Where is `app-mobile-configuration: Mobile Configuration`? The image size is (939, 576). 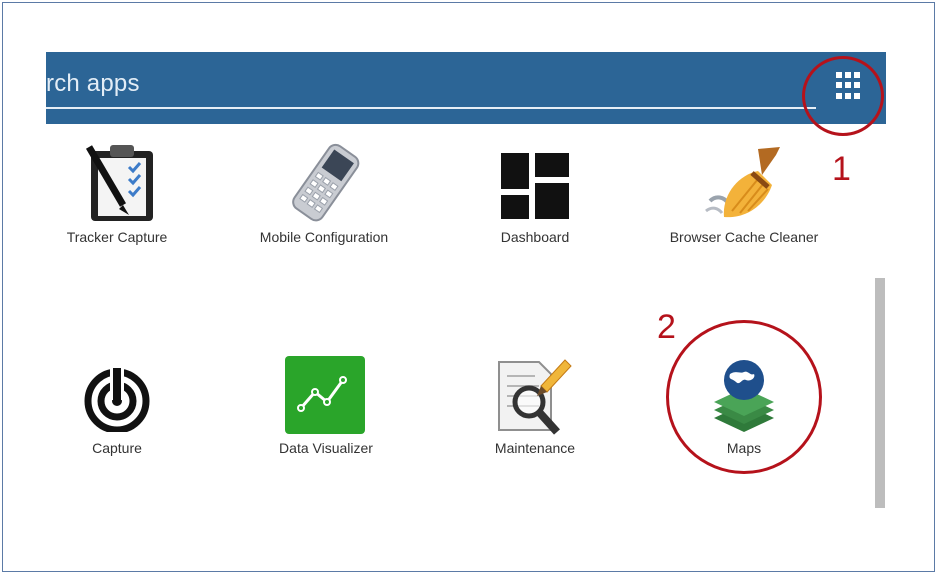
app-mobile-configuration: Mobile Configuration is located at coordinates (324, 198).